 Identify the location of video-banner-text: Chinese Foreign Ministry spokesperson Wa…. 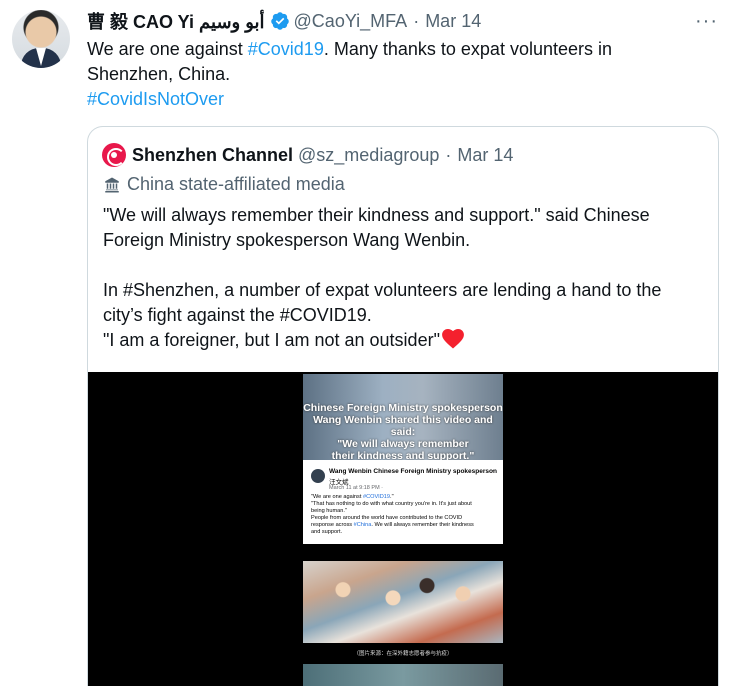
(403, 432).